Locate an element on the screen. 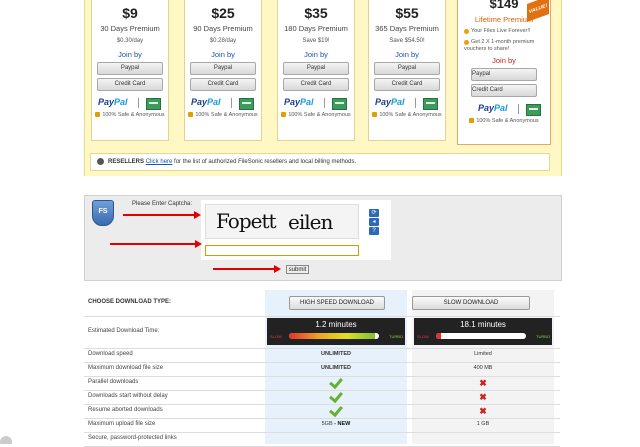 This screenshot has height=447, width=640. audio-icon: ◂ is located at coordinates (374, 222).